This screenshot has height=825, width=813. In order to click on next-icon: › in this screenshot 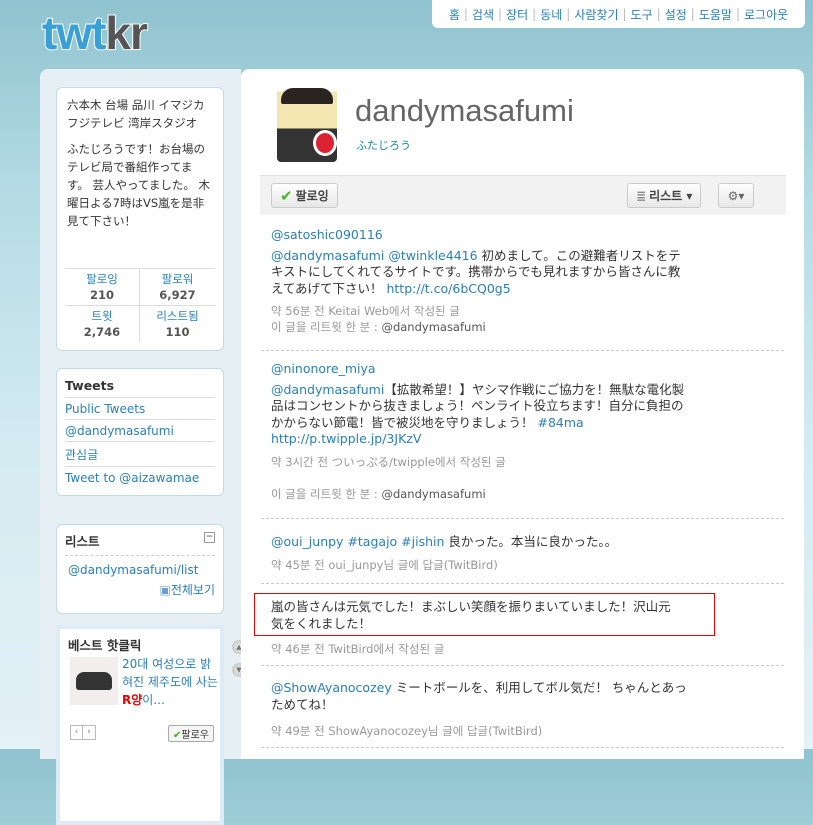, I will do `click(89, 732)`.